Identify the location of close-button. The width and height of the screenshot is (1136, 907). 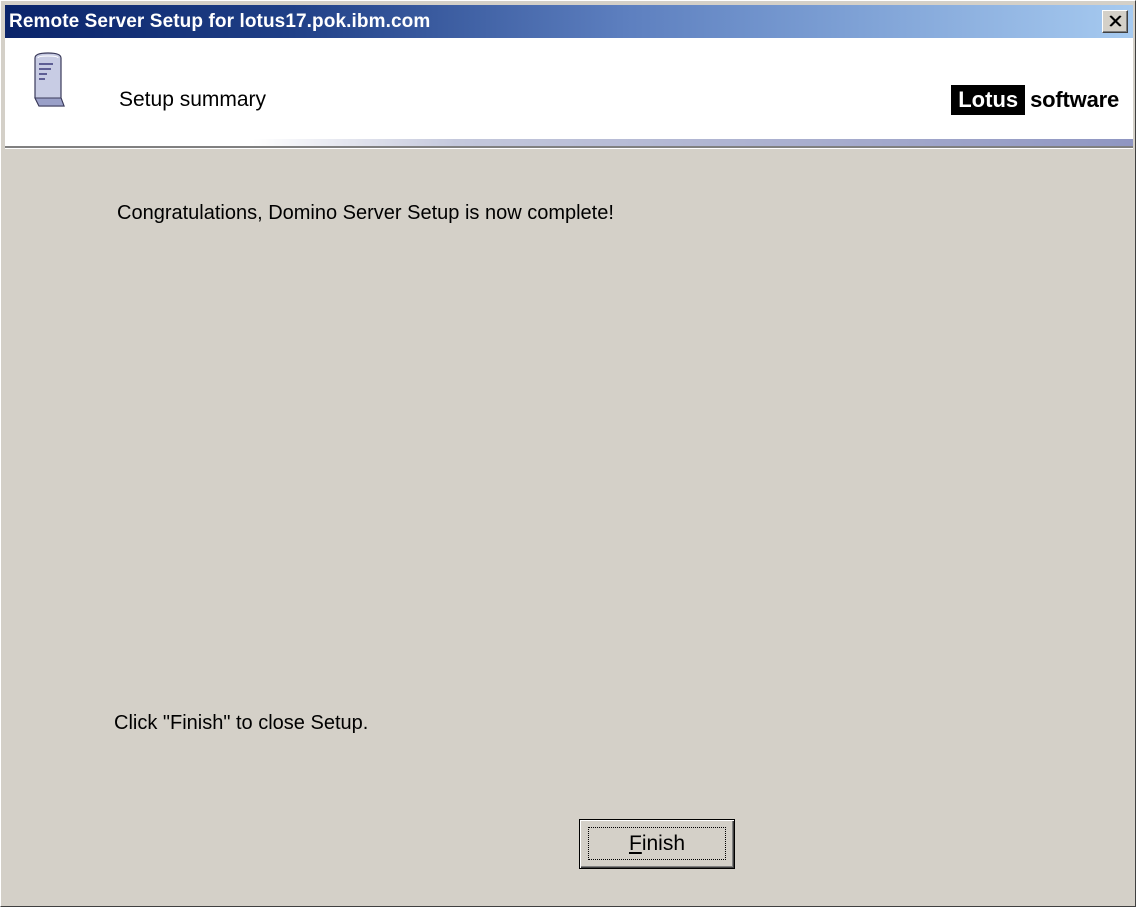
(1115, 21).